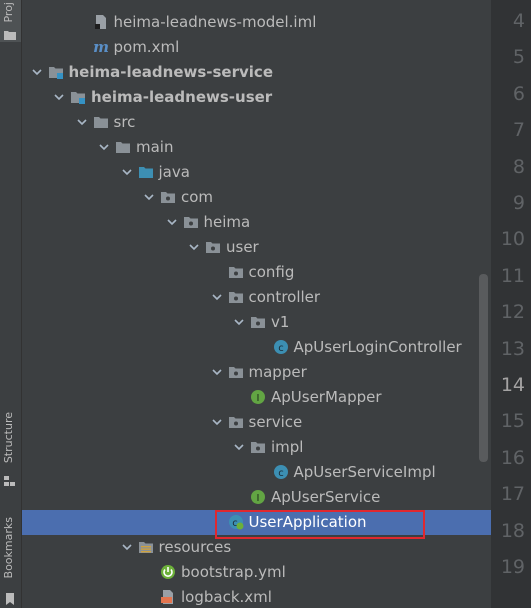 Image resolution: width=531 pixels, height=608 pixels. What do you see at coordinates (512, 385) in the screenshot?
I see `line-number: 14` at bounding box center [512, 385].